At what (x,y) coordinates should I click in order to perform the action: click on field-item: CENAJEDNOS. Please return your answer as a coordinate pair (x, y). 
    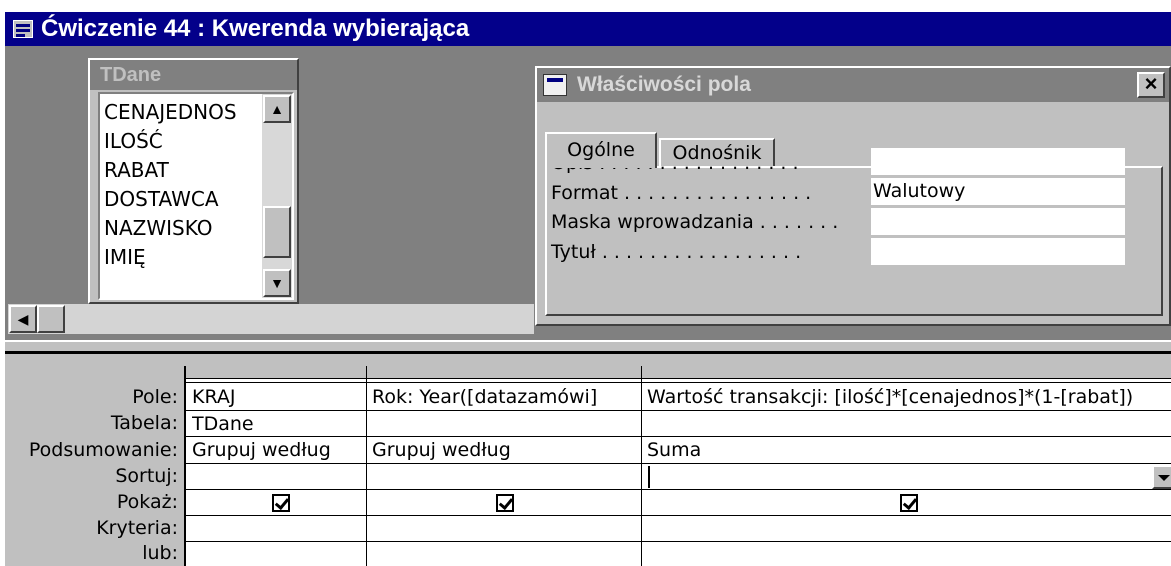
    Looking at the image, I should click on (170, 112).